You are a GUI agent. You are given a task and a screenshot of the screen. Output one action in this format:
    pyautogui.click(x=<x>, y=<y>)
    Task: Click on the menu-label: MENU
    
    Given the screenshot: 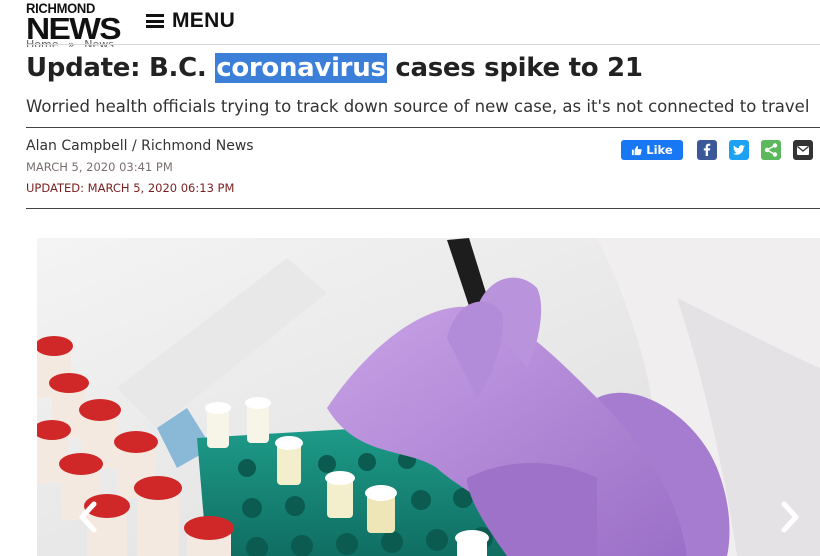 What is the action you would take?
    pyautogui.click(x=204, y=20)
    